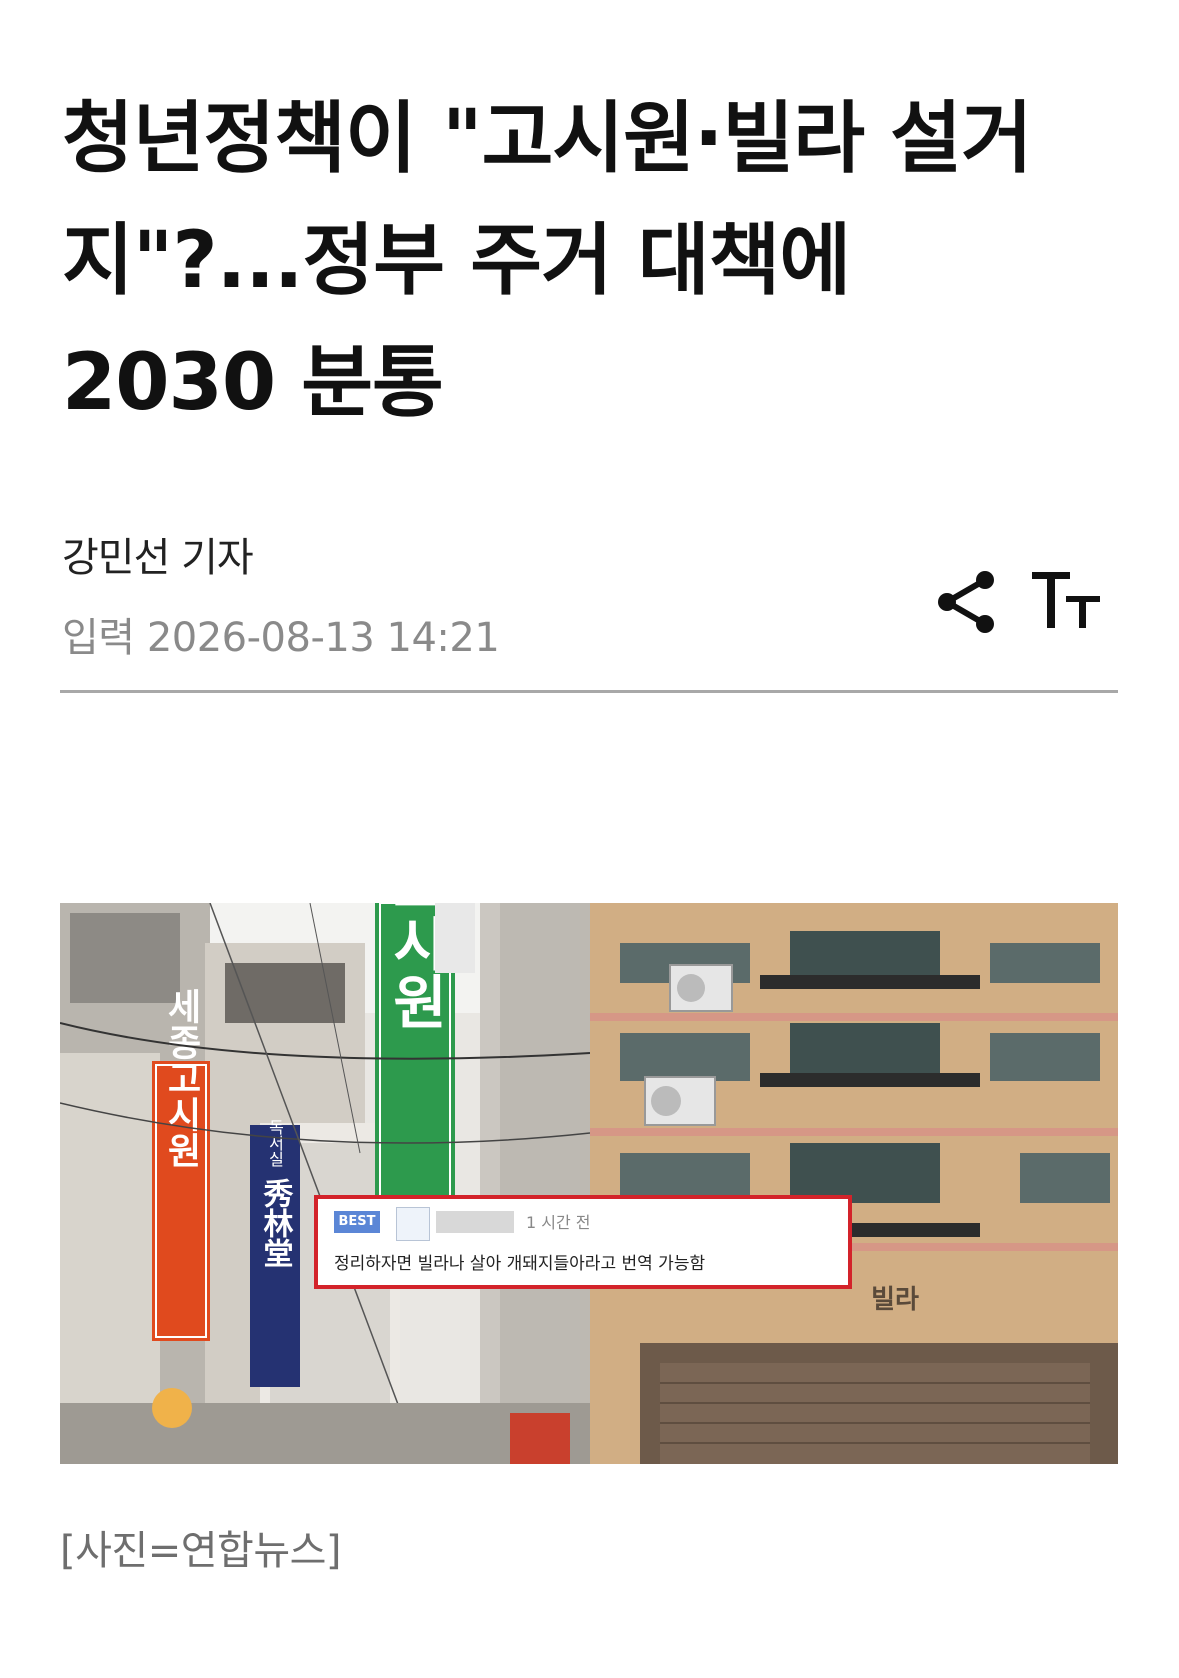 This screenshot has width=1179, height=1678. Describe the element at coordinates (589, 691) in the screenshot. I see `header-divider` at that location.